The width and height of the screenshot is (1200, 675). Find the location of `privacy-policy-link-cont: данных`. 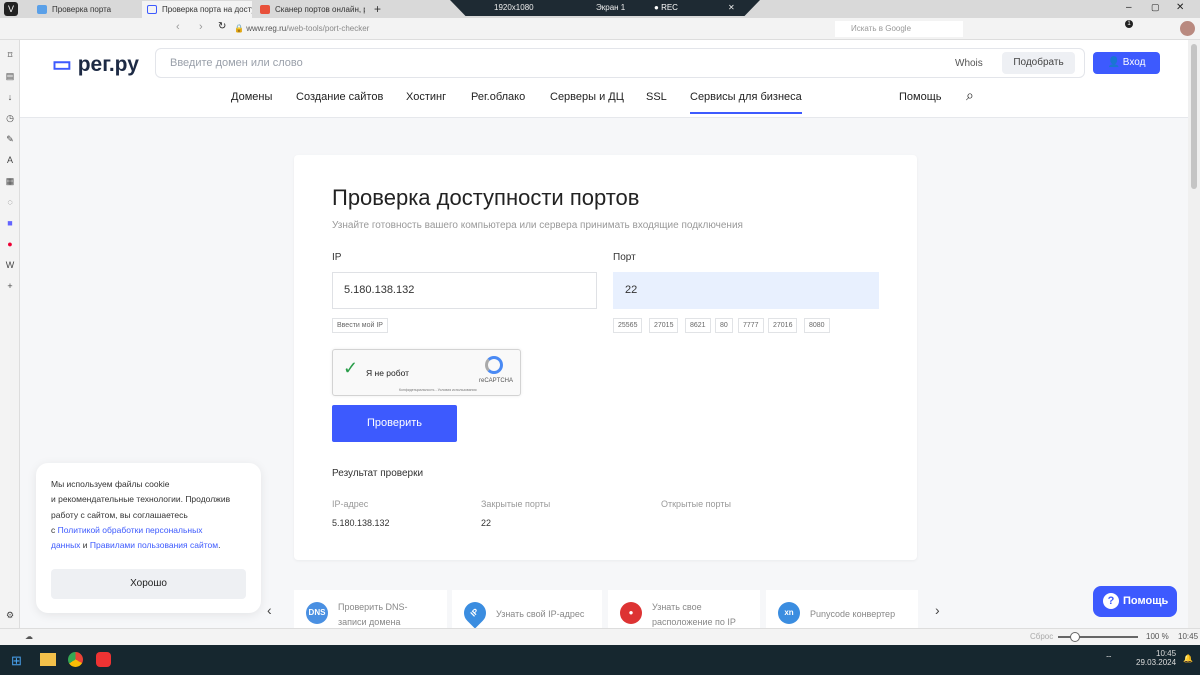

privacy-policy-link-cont: данных is located at coordinates (65, 545).